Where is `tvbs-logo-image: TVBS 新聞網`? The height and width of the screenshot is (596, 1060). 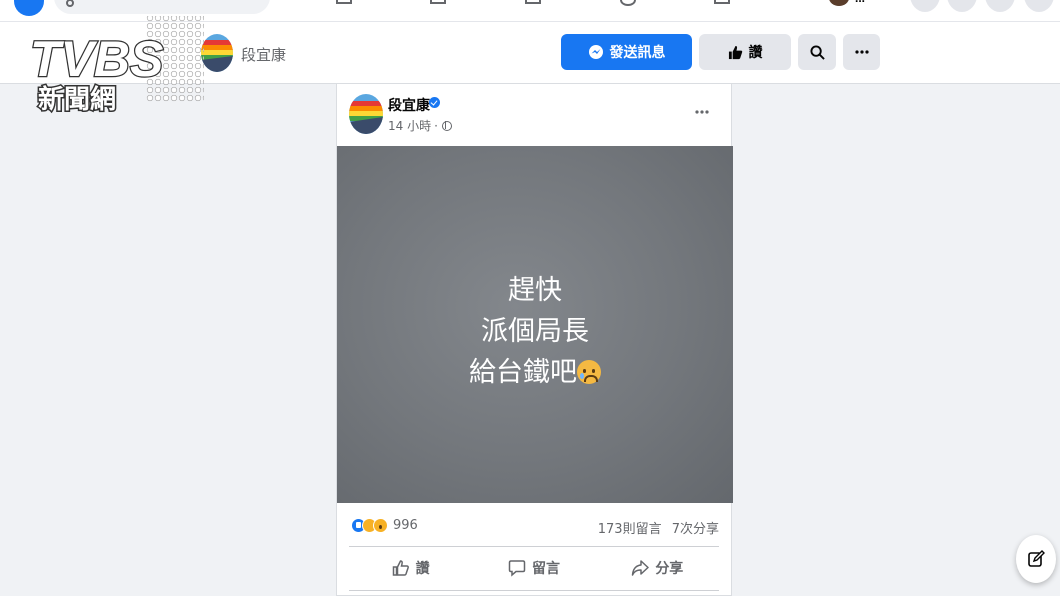
tvbs-logo-image: TVBS 新聞網 is located at coordinates (116, 66).